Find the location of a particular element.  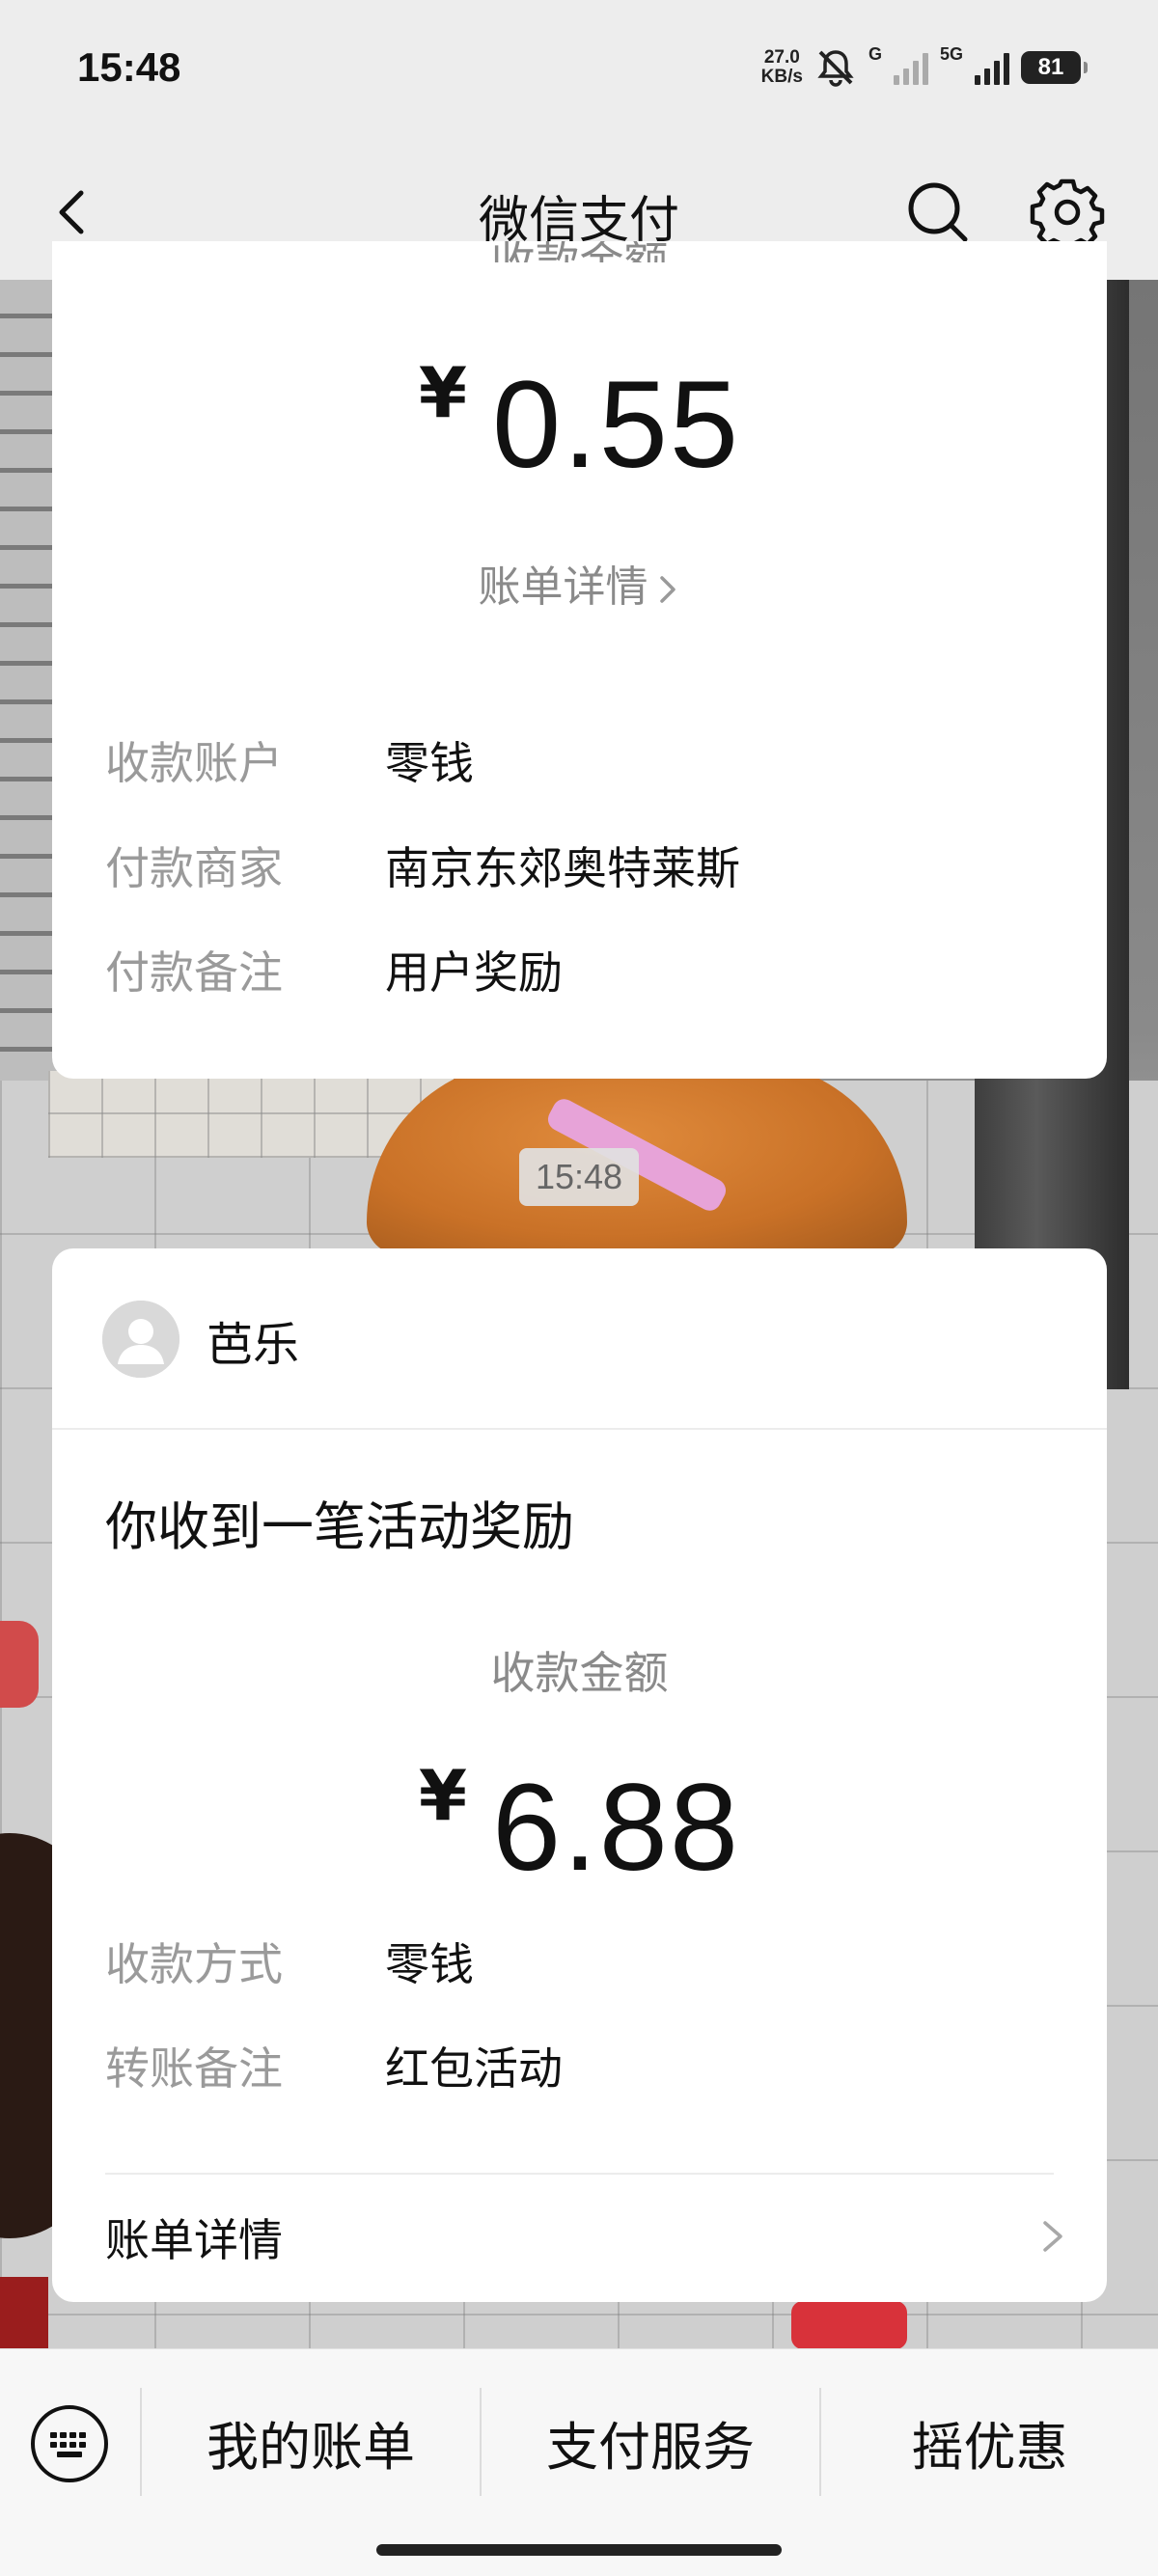

amount-display: ¥0.55 is located at coordinates (579, 424).